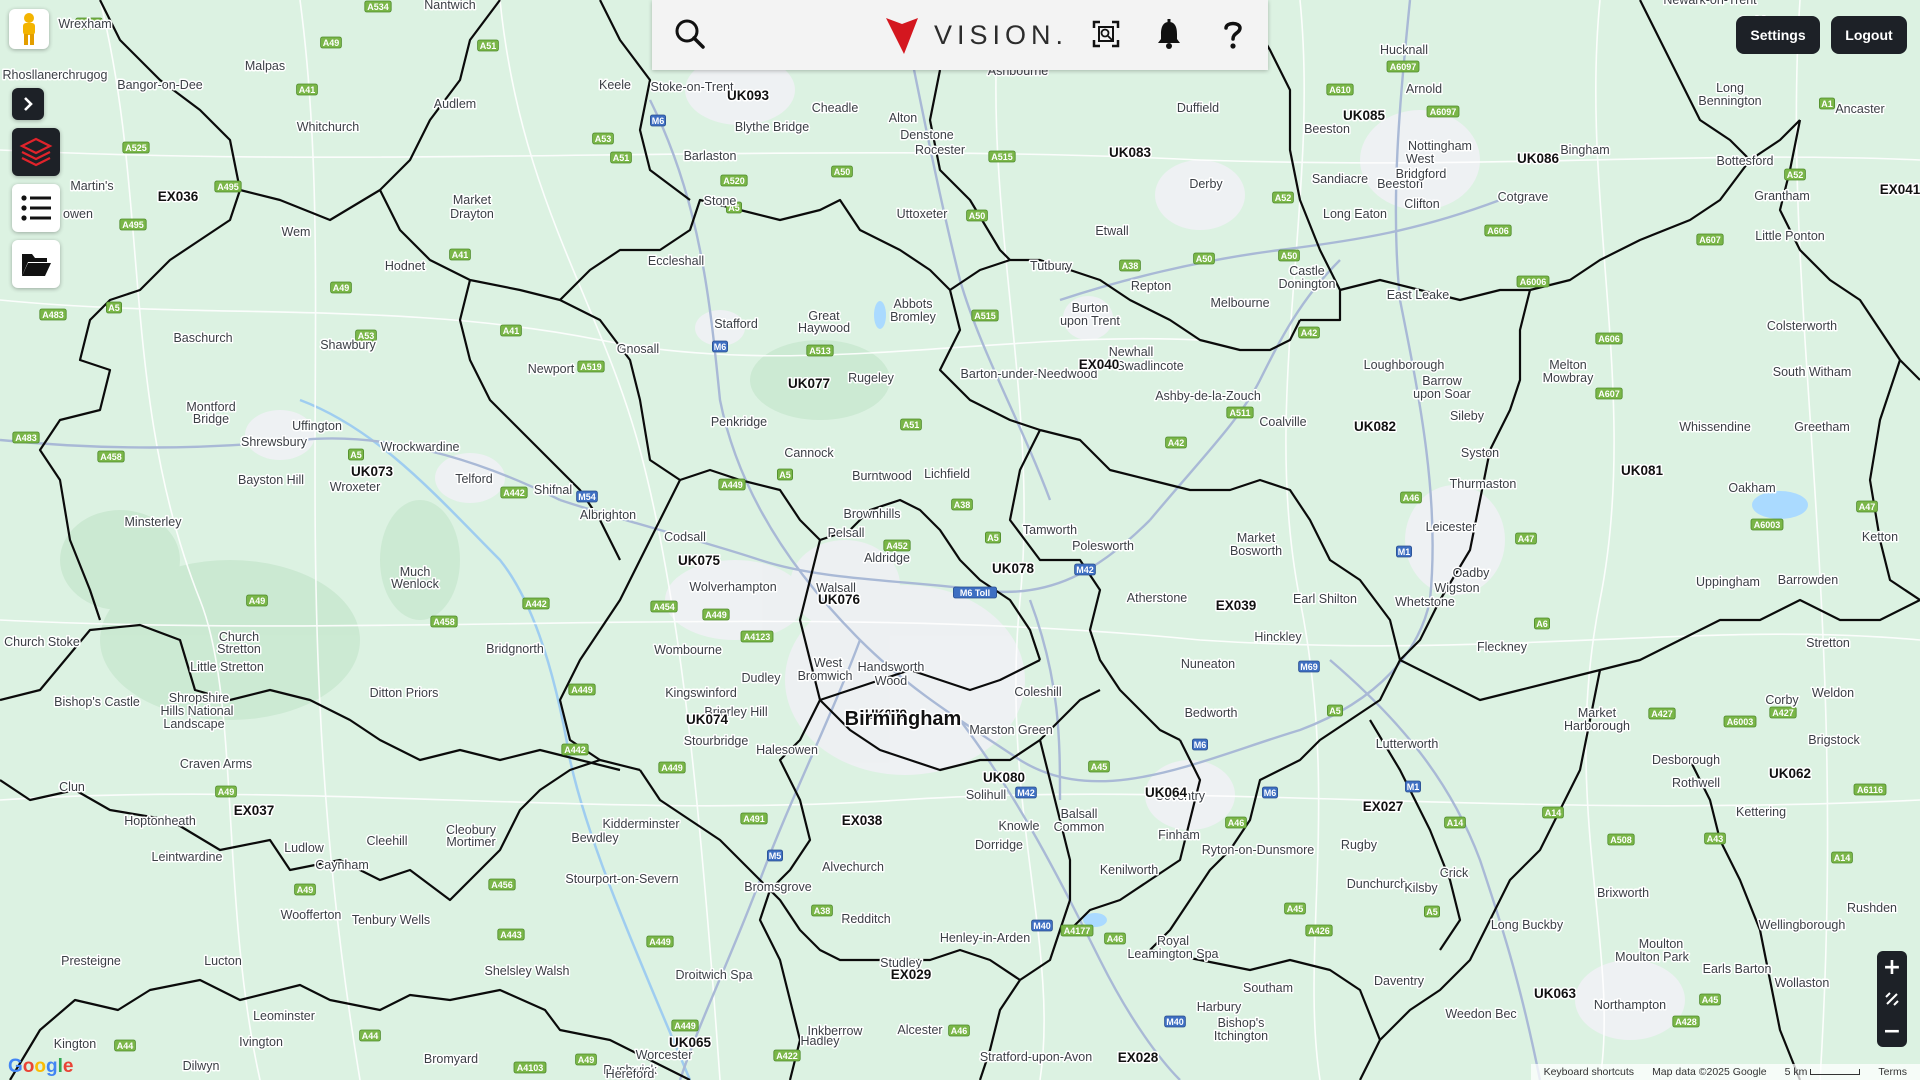 Image resolution: width=1920 pixels, height=1080 pixels. Describe the element at coordinates (36, 208) in the screenshot. I see `list-button` at that location.